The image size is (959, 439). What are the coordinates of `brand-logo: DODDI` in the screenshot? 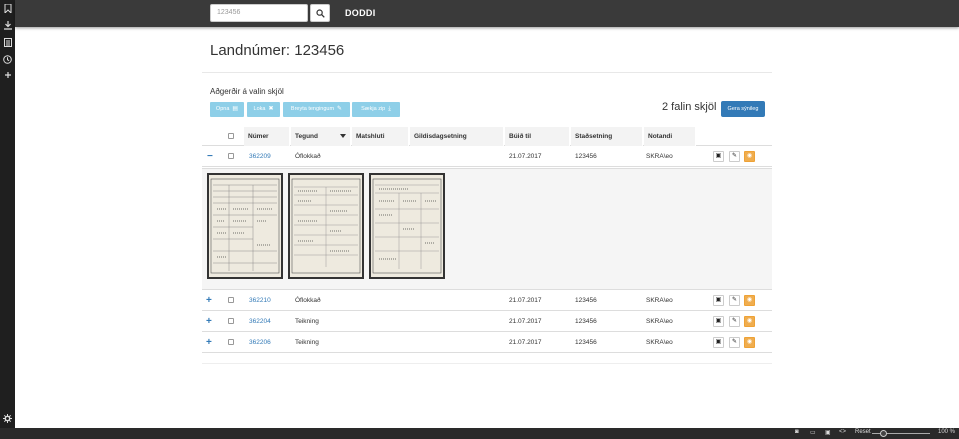 It's located at (360, 13).